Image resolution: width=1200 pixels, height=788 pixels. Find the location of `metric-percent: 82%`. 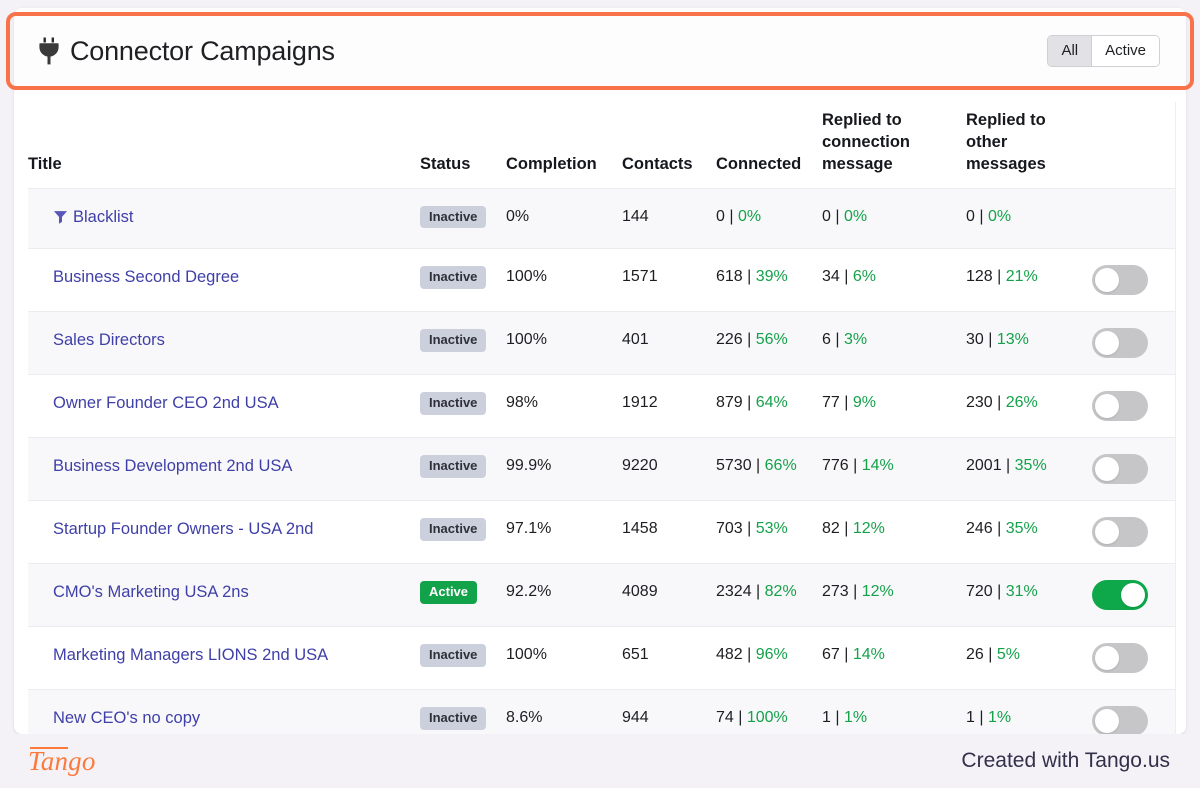

metric-percent: 82% is located at coordinates (780, 592).